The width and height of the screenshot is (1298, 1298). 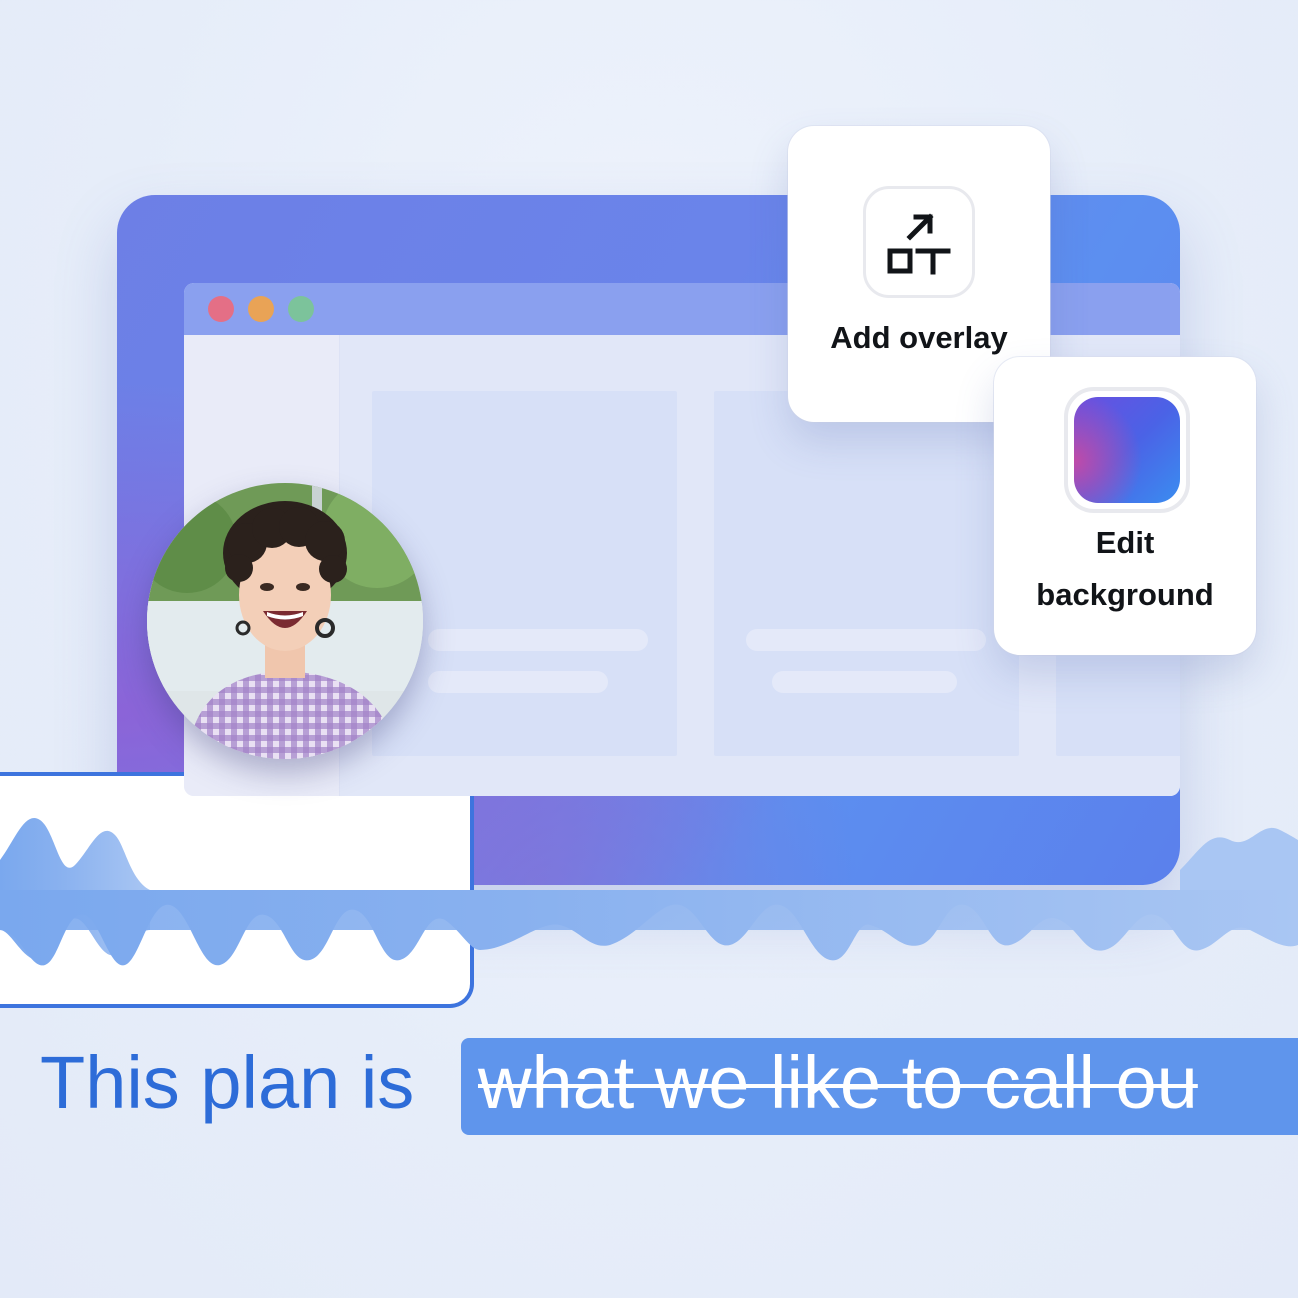 I want to click on close-dot, so click(x=221, y=309).